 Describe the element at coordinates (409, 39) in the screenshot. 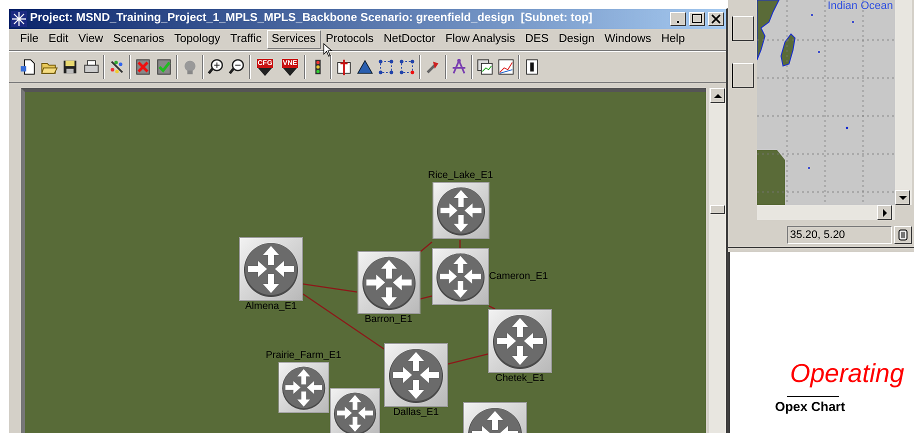

I see `menu-item: NetDoctor` at that location.